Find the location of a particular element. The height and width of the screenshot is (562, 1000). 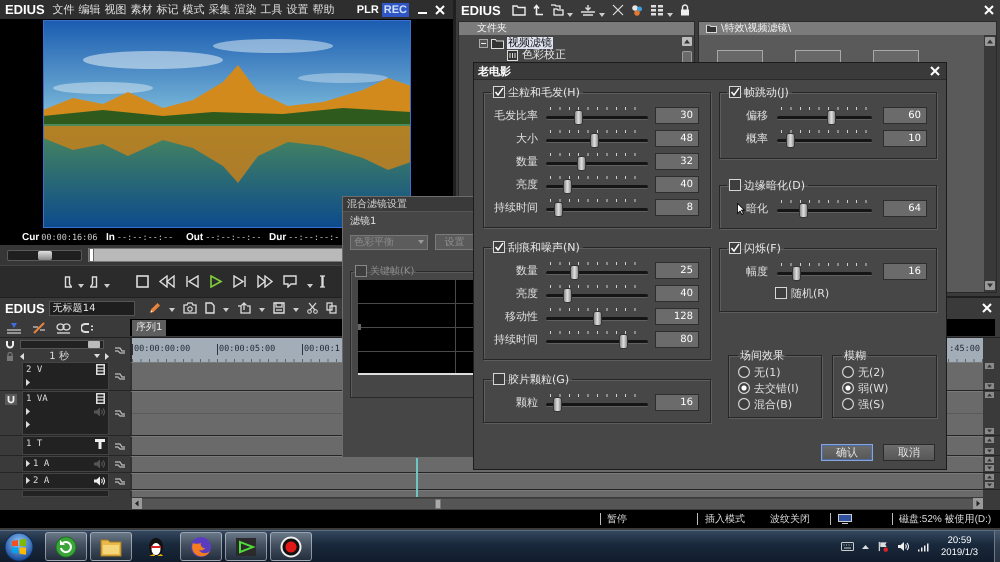

timecode-label: In is located at coordinates (110, 237).